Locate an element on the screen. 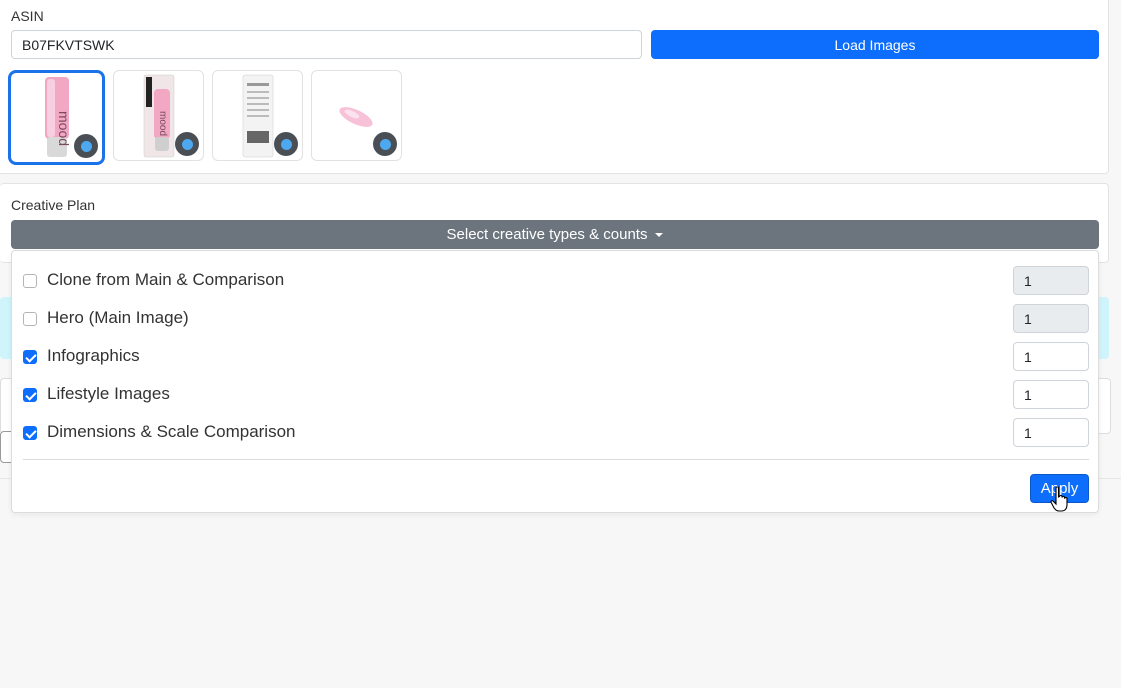  menu-item-label: Infographics is located at coordinates (93, 355).